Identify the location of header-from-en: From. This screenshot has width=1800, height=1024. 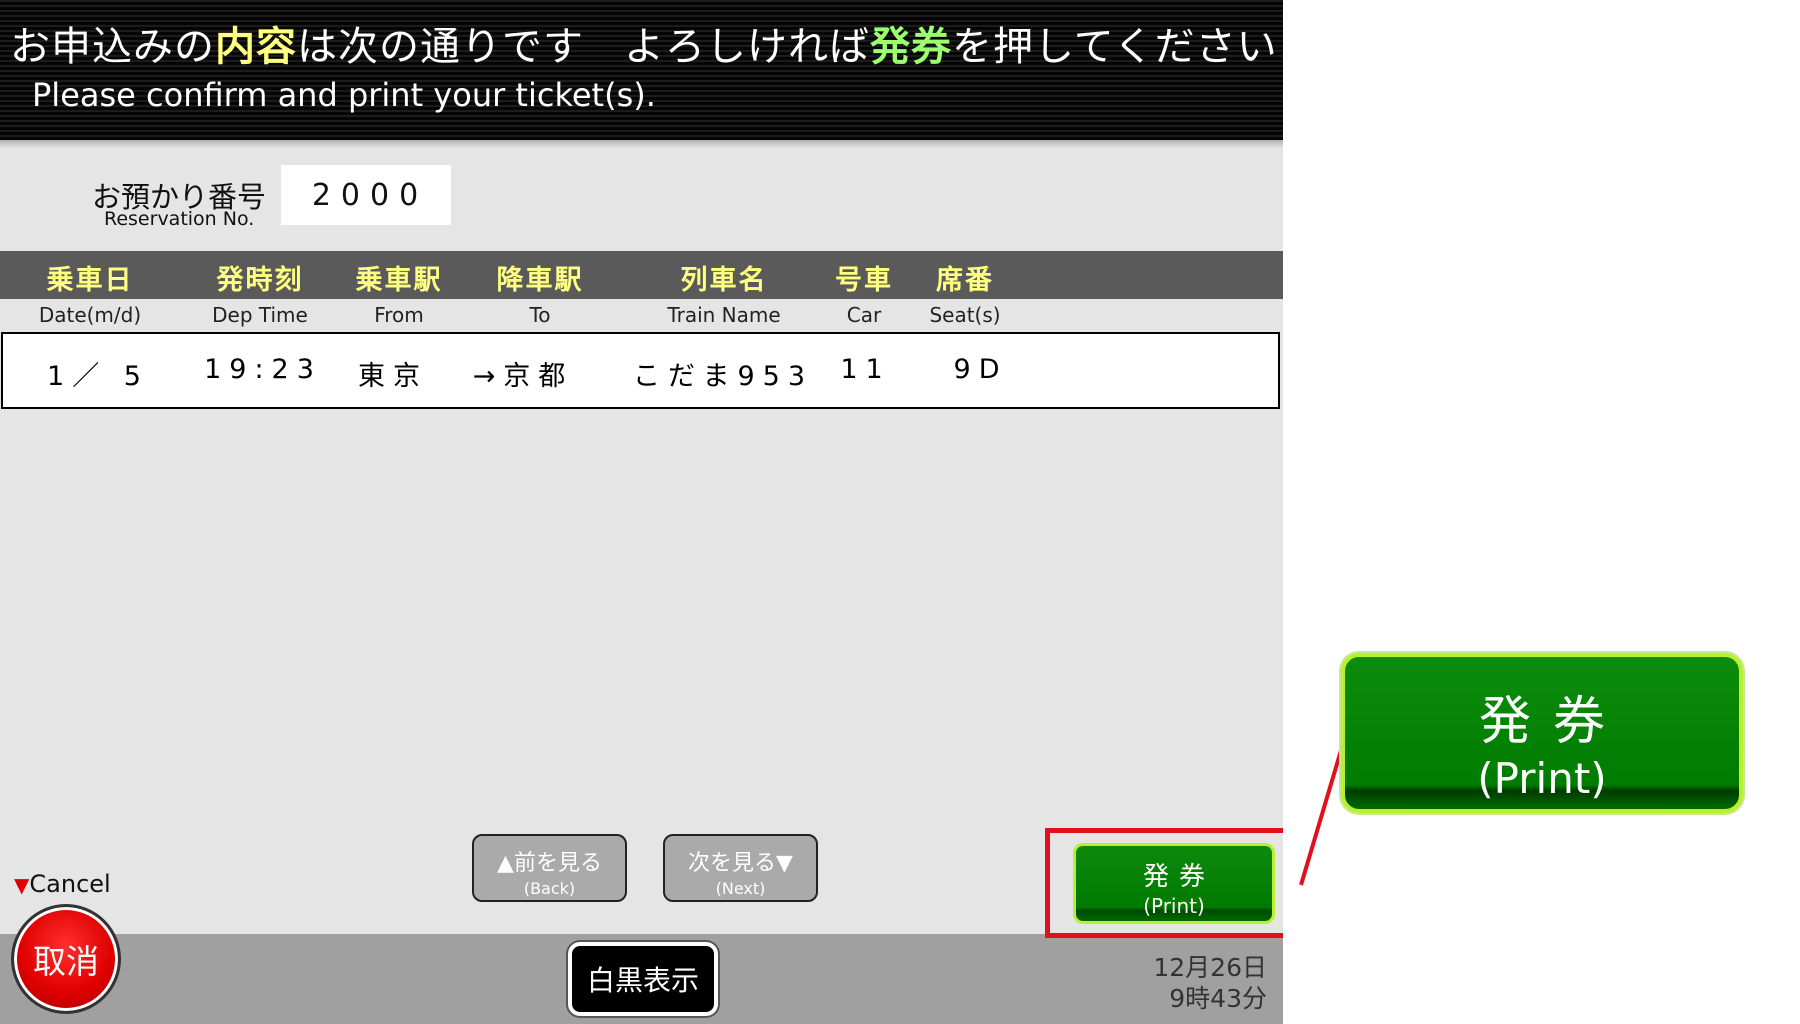
(399, 315).